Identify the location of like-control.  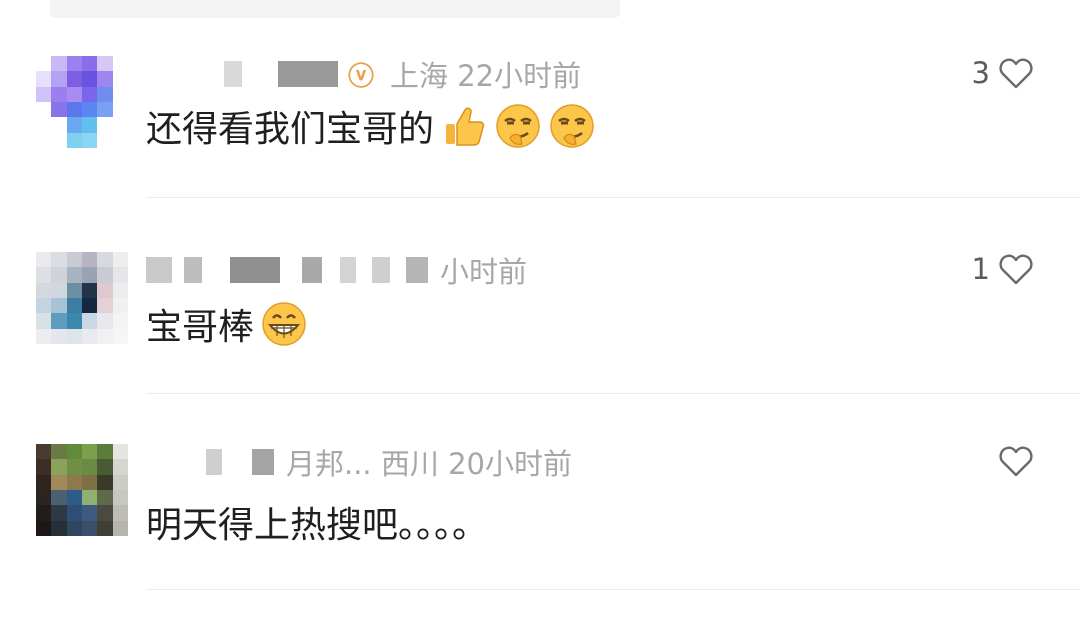
(1012, 461).